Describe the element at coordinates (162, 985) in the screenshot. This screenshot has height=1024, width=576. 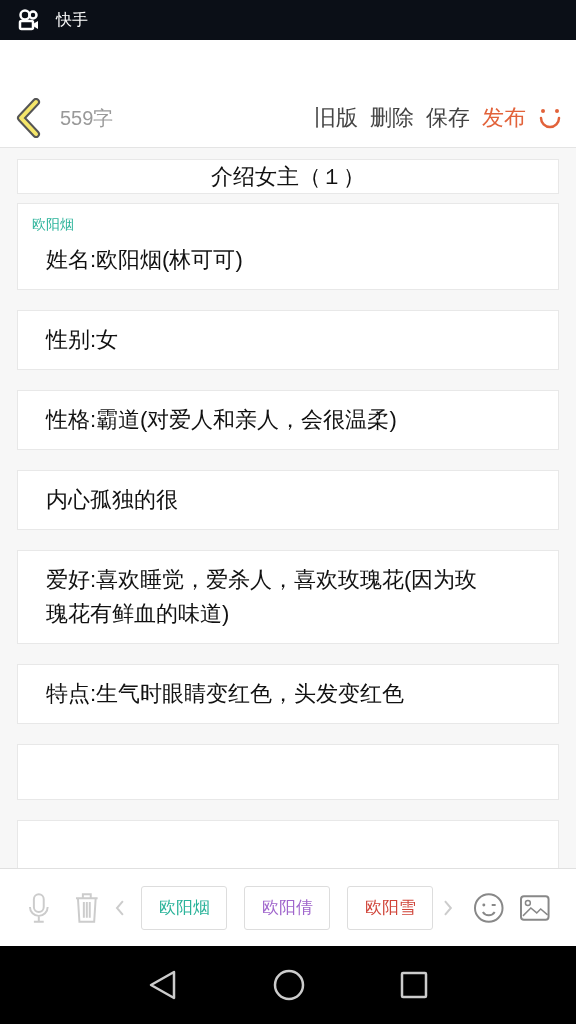
I see `back-nav-icon` at that location.